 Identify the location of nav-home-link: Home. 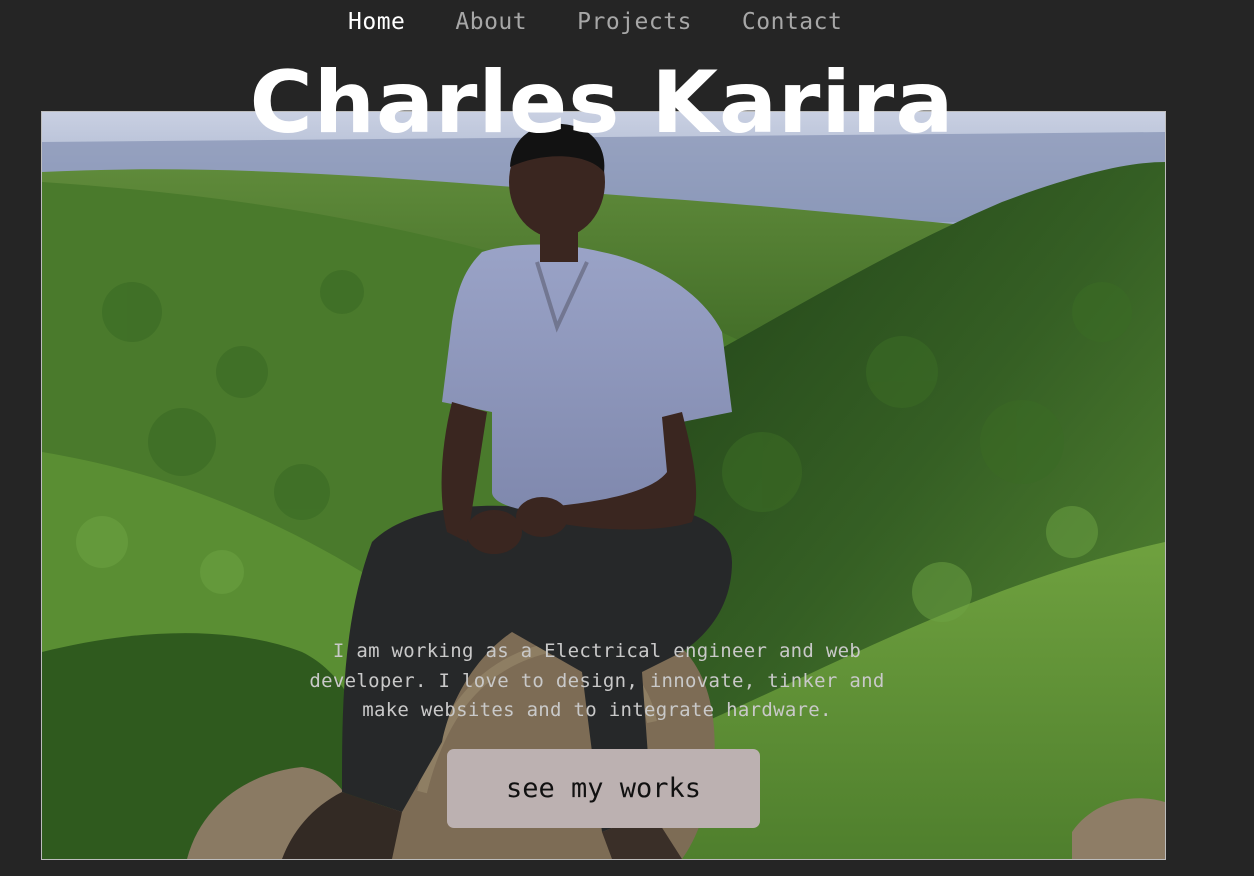
(376, 22).